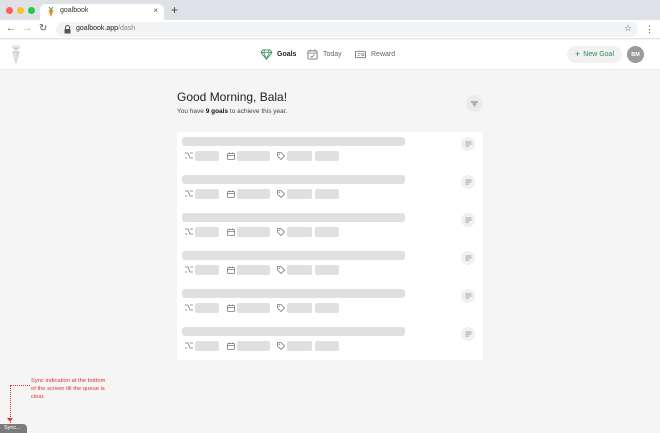 Image resolution: width=660 pixels, height=433 pixels. Describe the element at coordinates (31, 10) in the screenshot. I see `window-maximize-button` at that location.